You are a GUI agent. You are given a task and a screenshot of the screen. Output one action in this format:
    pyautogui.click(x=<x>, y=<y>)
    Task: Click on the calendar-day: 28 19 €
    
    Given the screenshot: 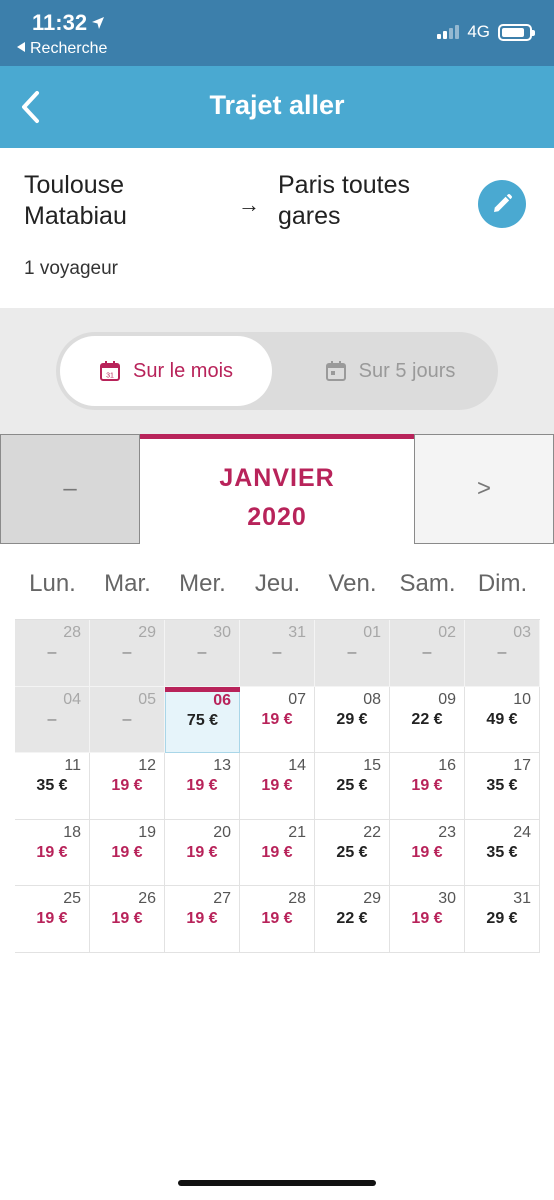 What is the action you would take?
    pyautogui.click(x=277, y=919)
    